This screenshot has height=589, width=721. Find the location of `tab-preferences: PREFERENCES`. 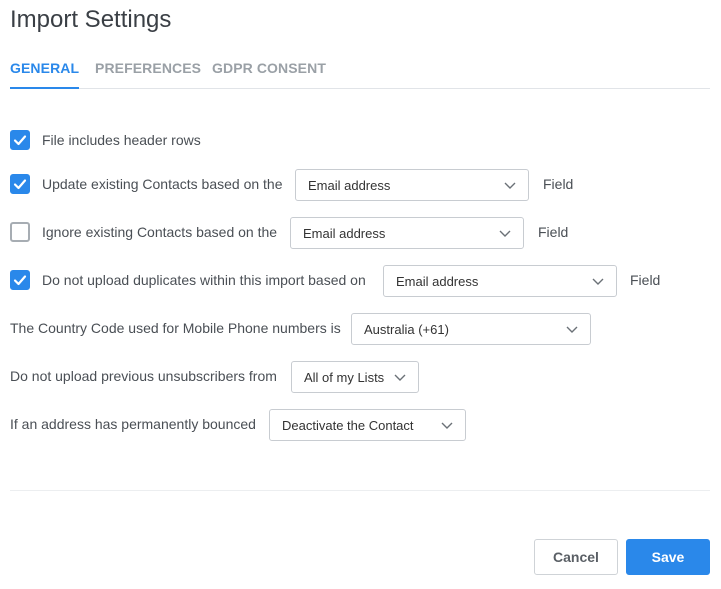

tab-preferences: PREFERENCES is located at coordinates (148, 74).